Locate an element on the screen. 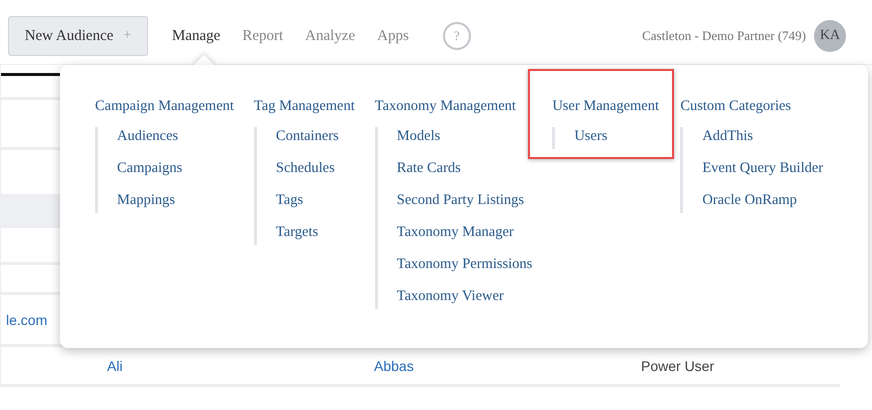  table-cell-text: Power User is located at coordinates (678, 366).